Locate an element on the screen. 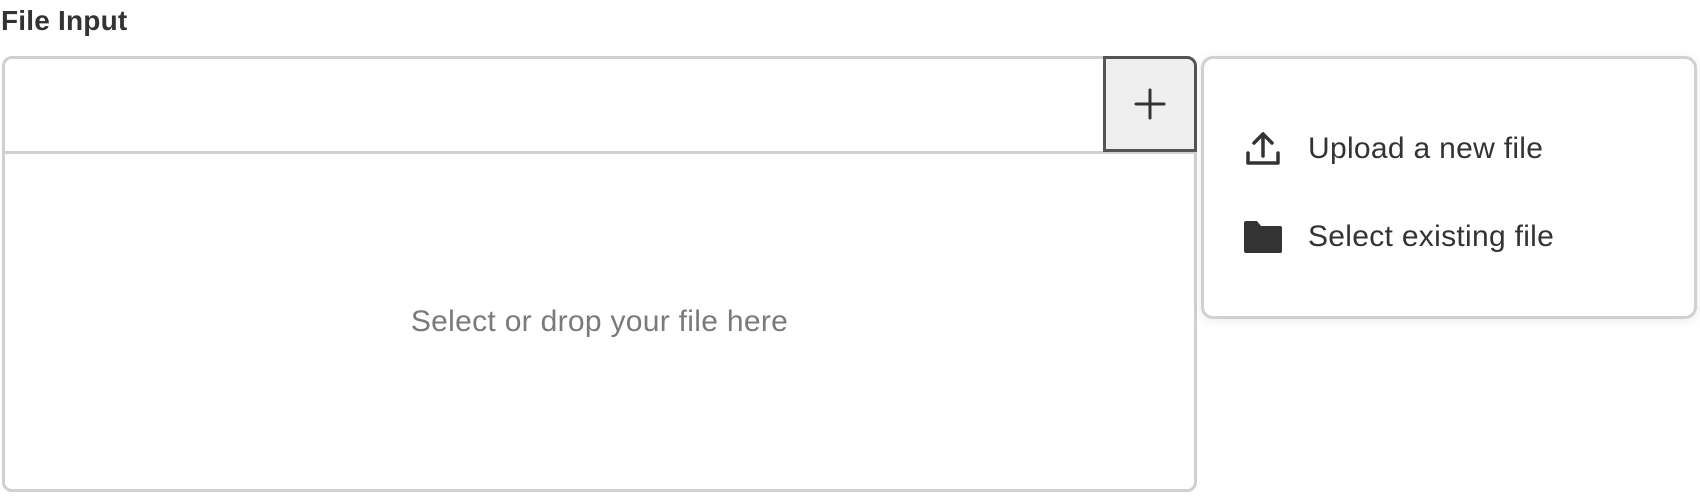 The height and width of the screenshot is (496, 1700). plus-icon is located at coordinates (1150, 104).